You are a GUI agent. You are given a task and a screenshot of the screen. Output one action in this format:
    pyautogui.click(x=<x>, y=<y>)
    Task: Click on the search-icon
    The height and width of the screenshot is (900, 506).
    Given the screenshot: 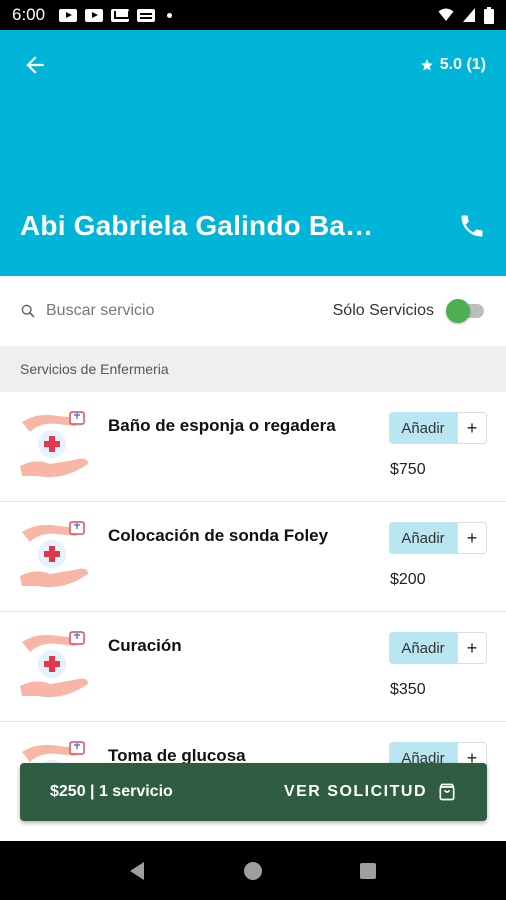 What is the action you would take?
    pyautogui.click(x=28, y=311)
    